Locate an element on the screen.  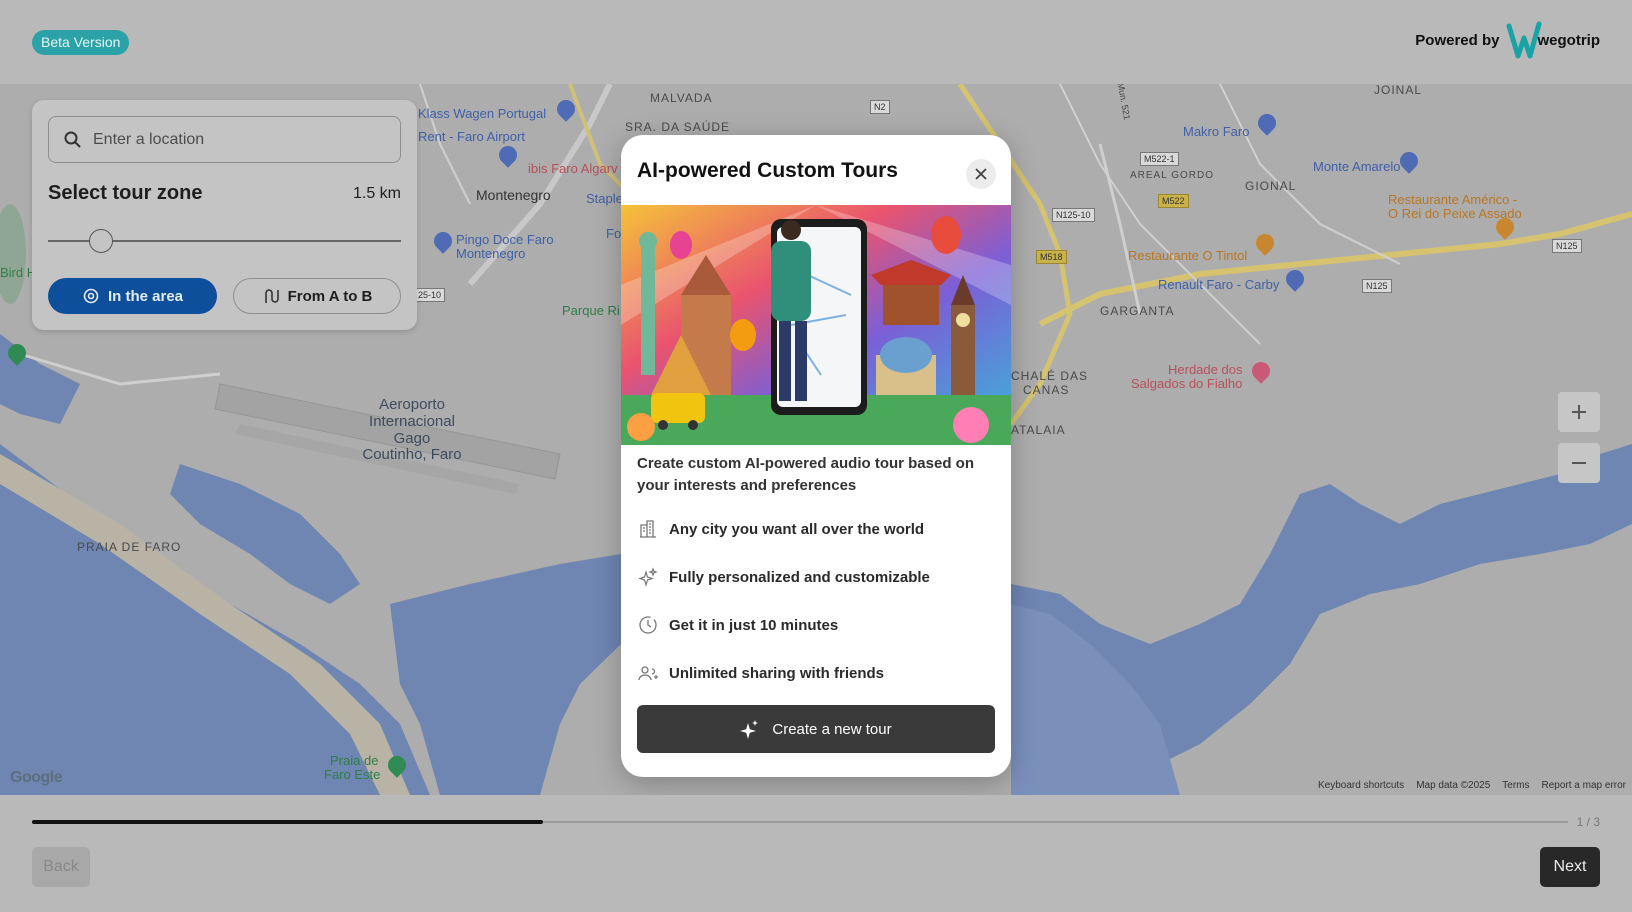
terms-link: Terms is located at coordinates (1515, 785).